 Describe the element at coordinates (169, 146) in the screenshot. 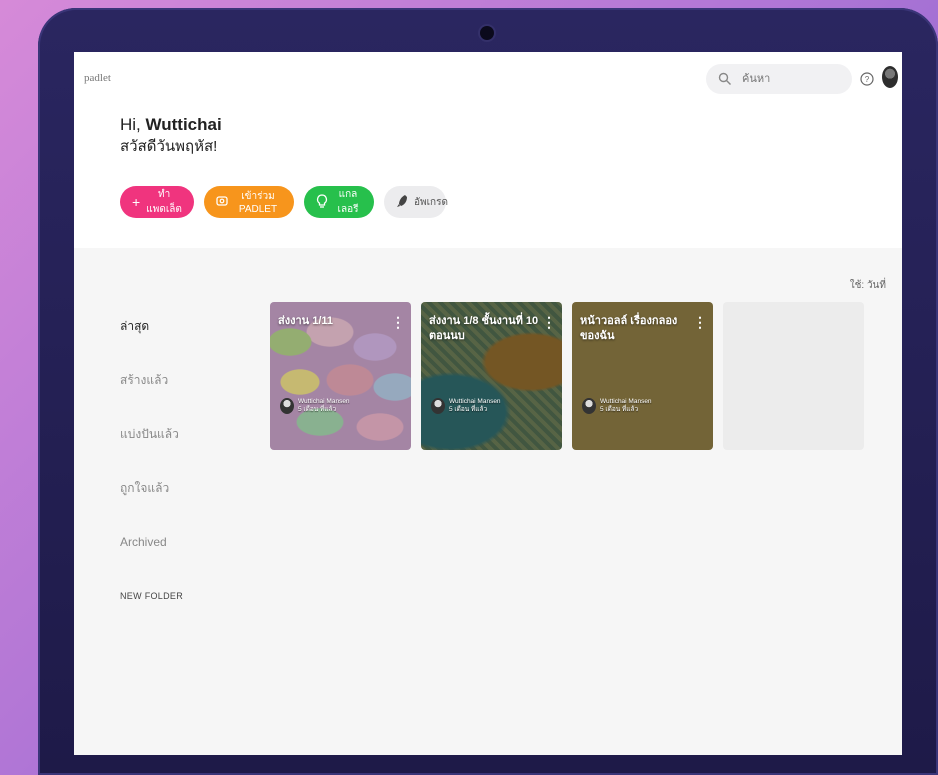

I see `greeting-subtitle: สวัสดีวันพฤหัส!` at that location.